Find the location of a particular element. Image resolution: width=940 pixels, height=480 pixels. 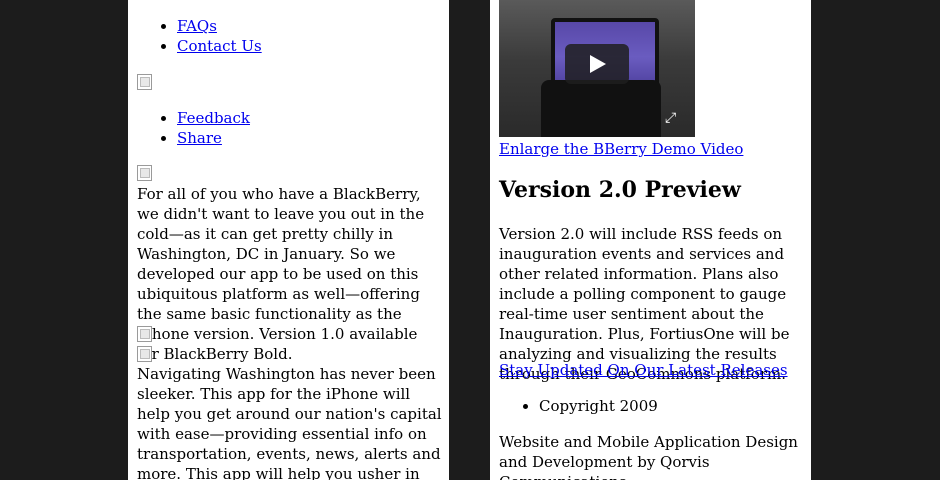

faqs-link: FAQs is located at coordinates (197, 26).